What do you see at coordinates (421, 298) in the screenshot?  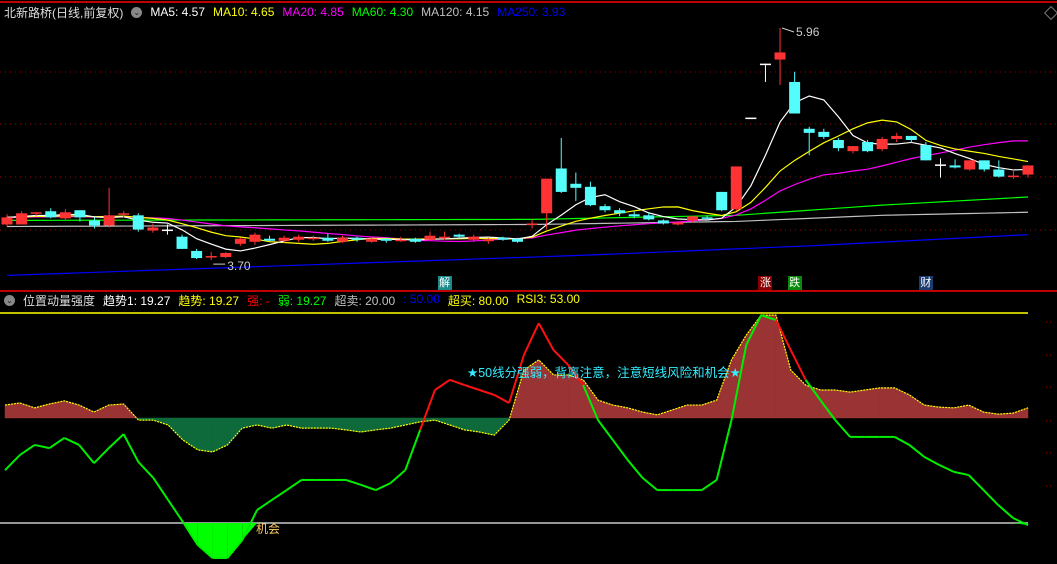 I see `indicator-legend-item: : 50.00` at bounding box center [421, 298].